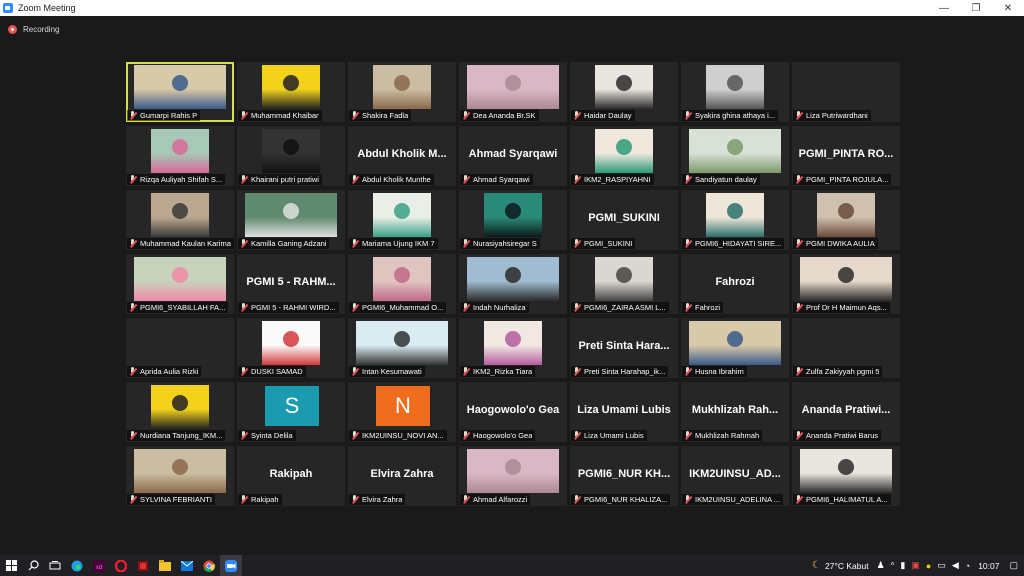 This screenshot has width=1024, height=576. I want to click on participant-name: Intan Kesumawati, so click(392, 371).